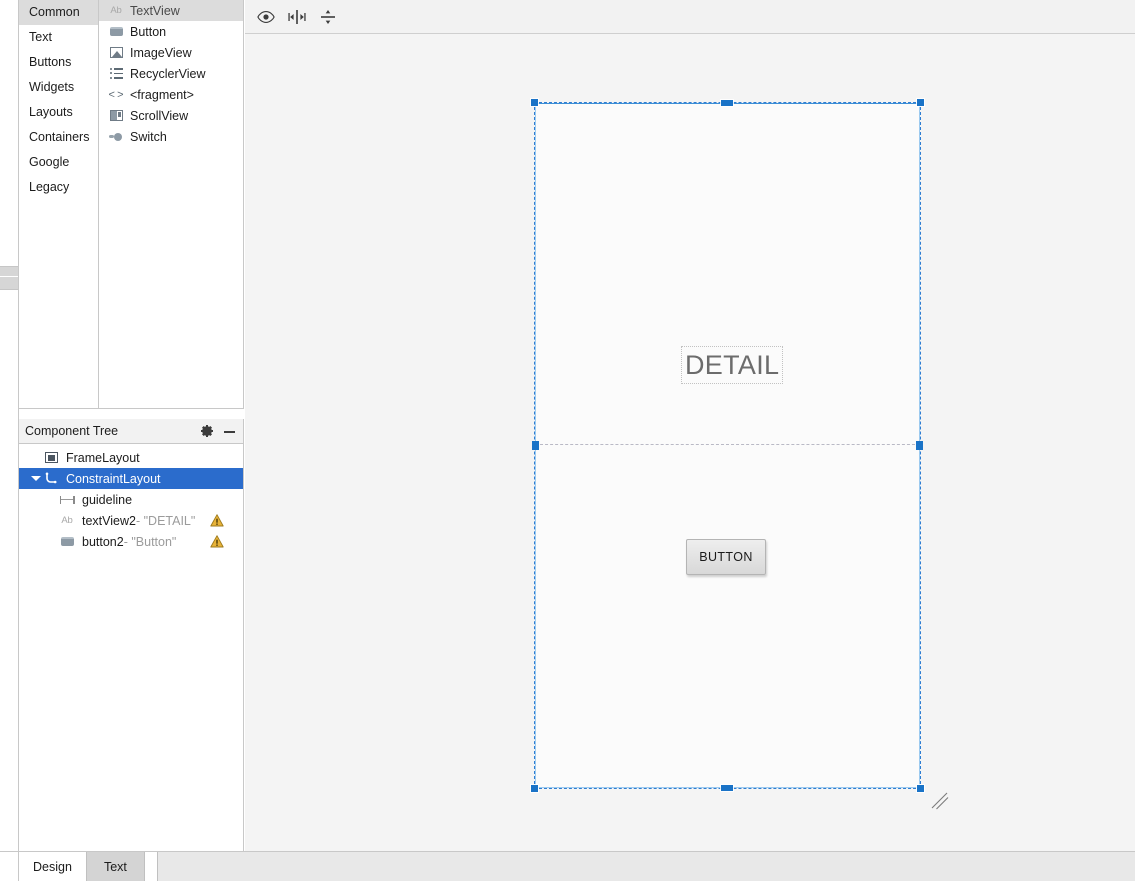 Image resolution: width=1135 pixels, height=881 pixels. Describe the element at coordinates (328, 17) in the screenshot. I see `margins-guidelines-icon` at that location.